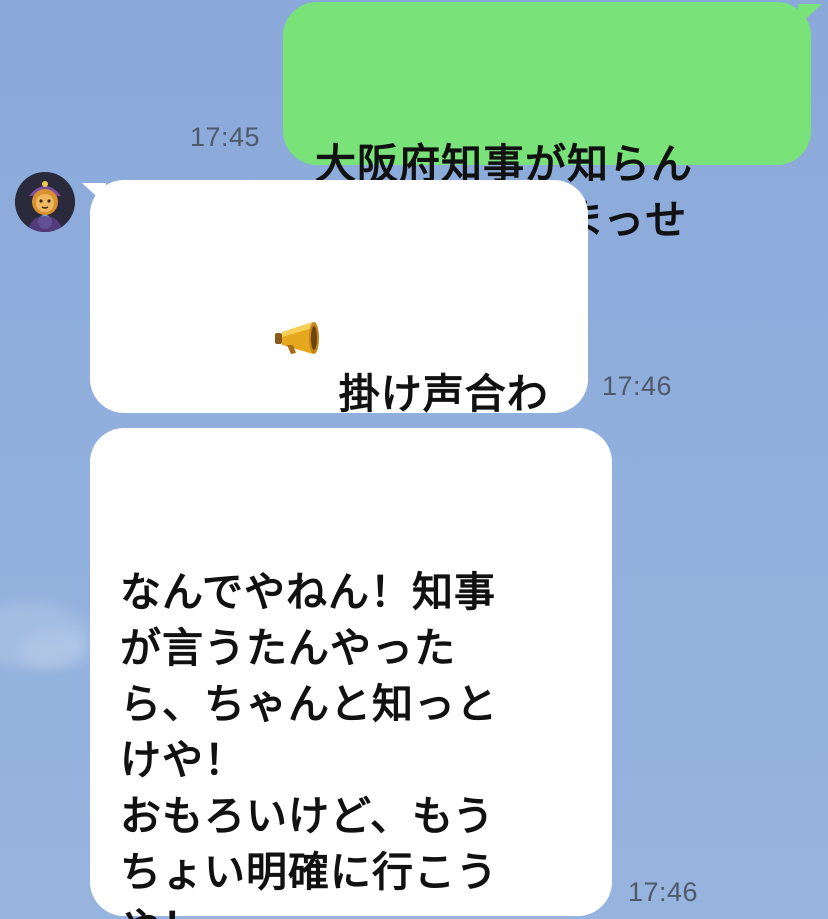  What do you see at coordinates (253, 344) in the screenshot?
I see `megaphone-icon` at bounding box center [253, 344].